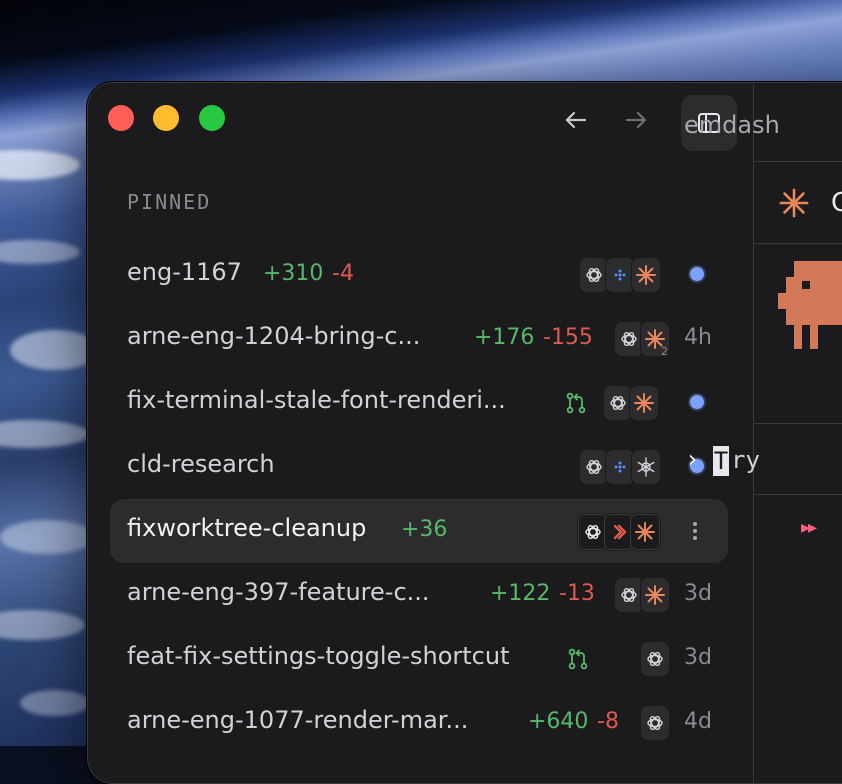 The height and width of the screenshot is (784, 842). What do you see at coordinates (698, 337) in the screenshot?
I see `last-activity-time: 4h` at bounding box center [698, 337].